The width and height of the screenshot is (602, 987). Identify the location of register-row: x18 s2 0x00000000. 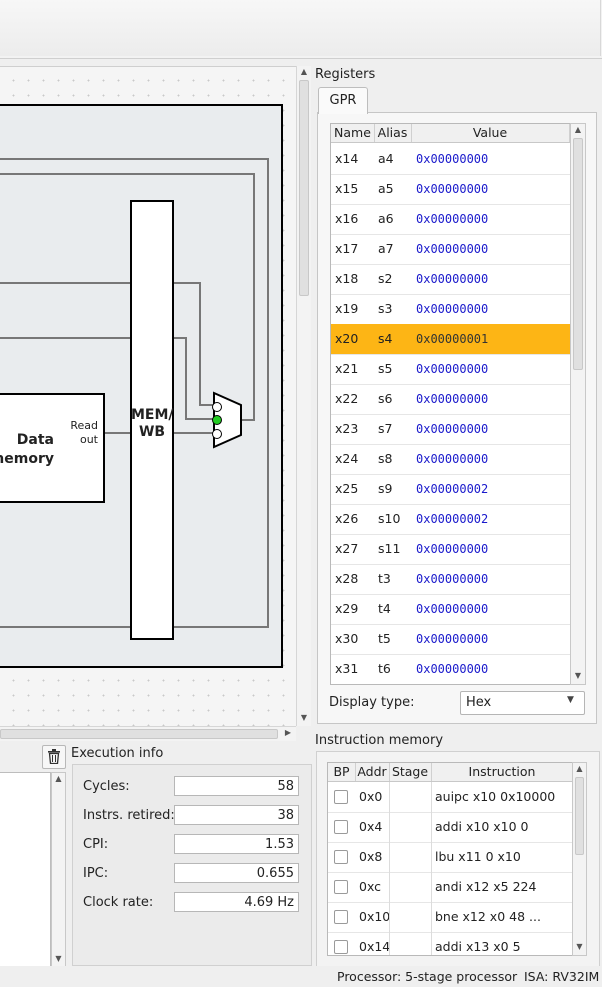
(451, 279).